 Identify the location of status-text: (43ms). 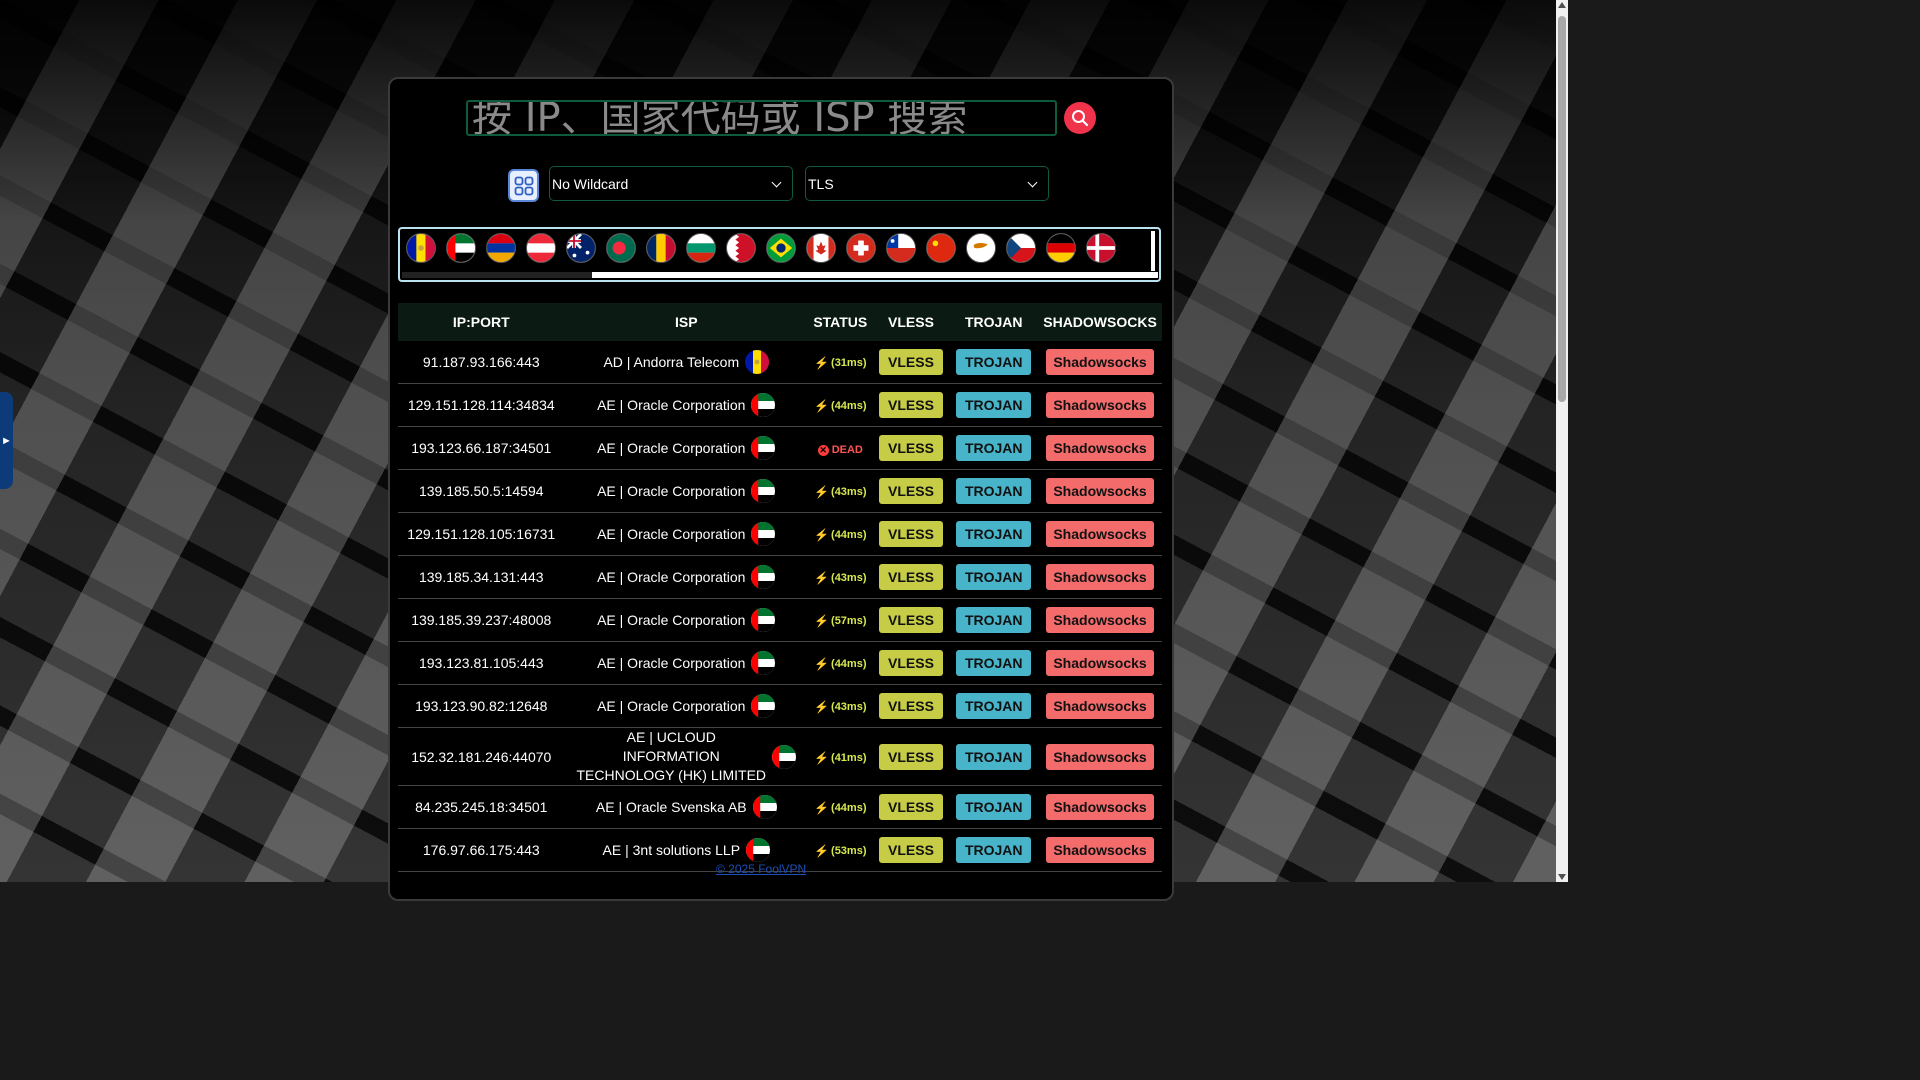
(849, 707).